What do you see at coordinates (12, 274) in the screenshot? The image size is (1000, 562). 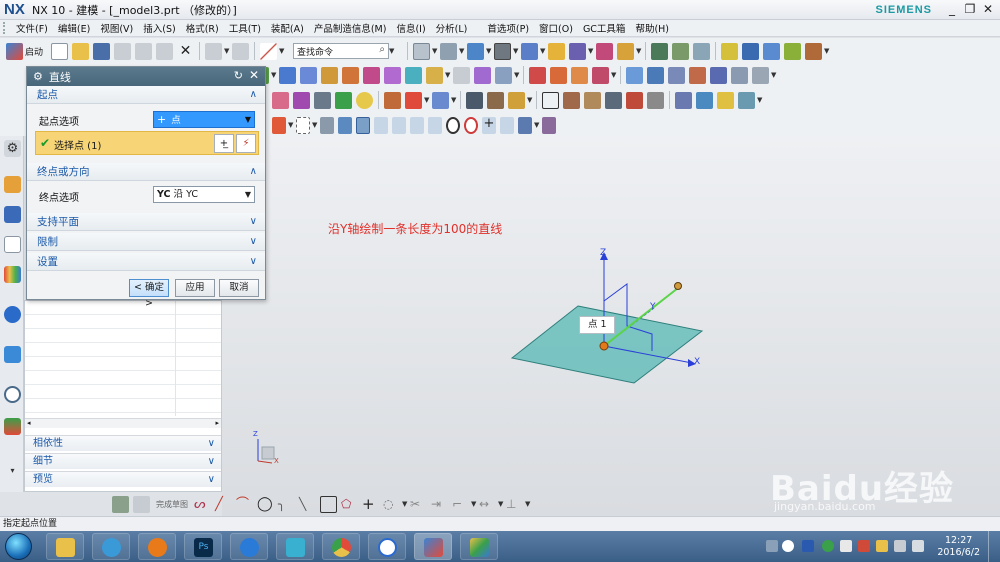 I see `reuse-library-icon` at bounding box center [12, 274].